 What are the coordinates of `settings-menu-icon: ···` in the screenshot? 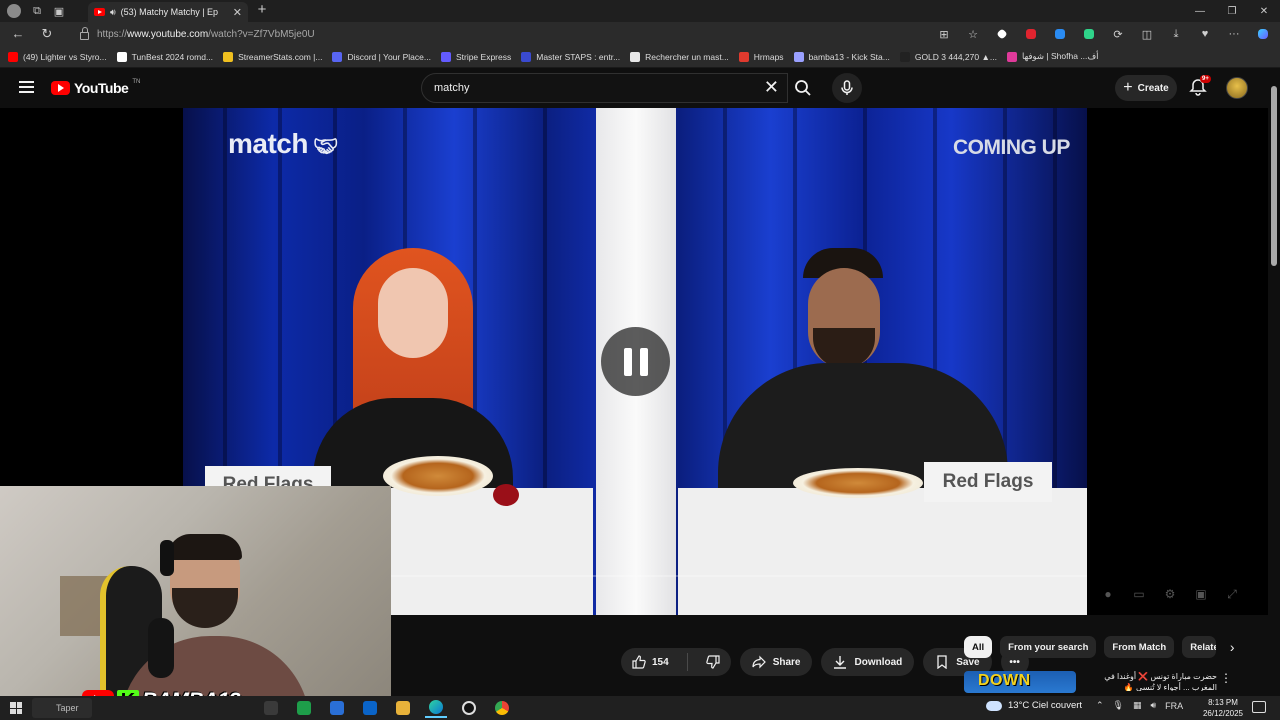 It's located at (1234, 34).